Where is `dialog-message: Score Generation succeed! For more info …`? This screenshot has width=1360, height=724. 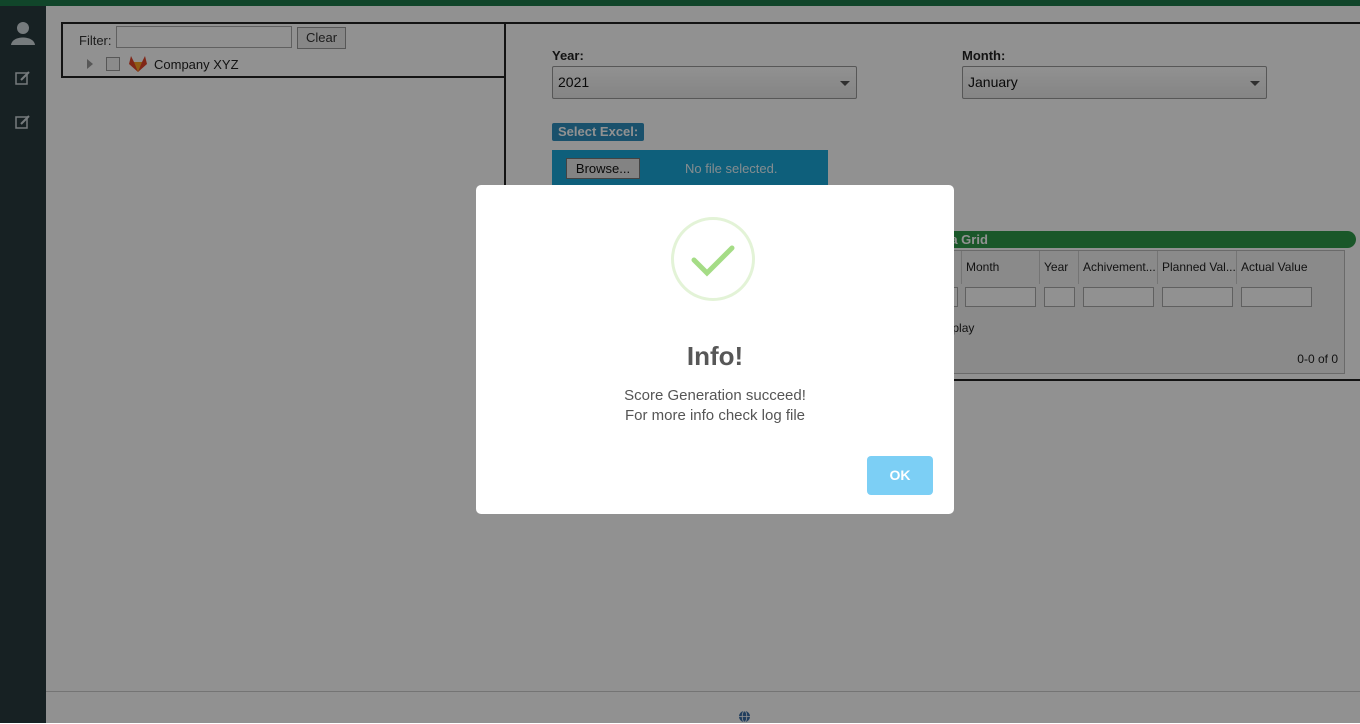 dialog-message: Score Generation succeed! For more info … is located at coordinates (715, 406).